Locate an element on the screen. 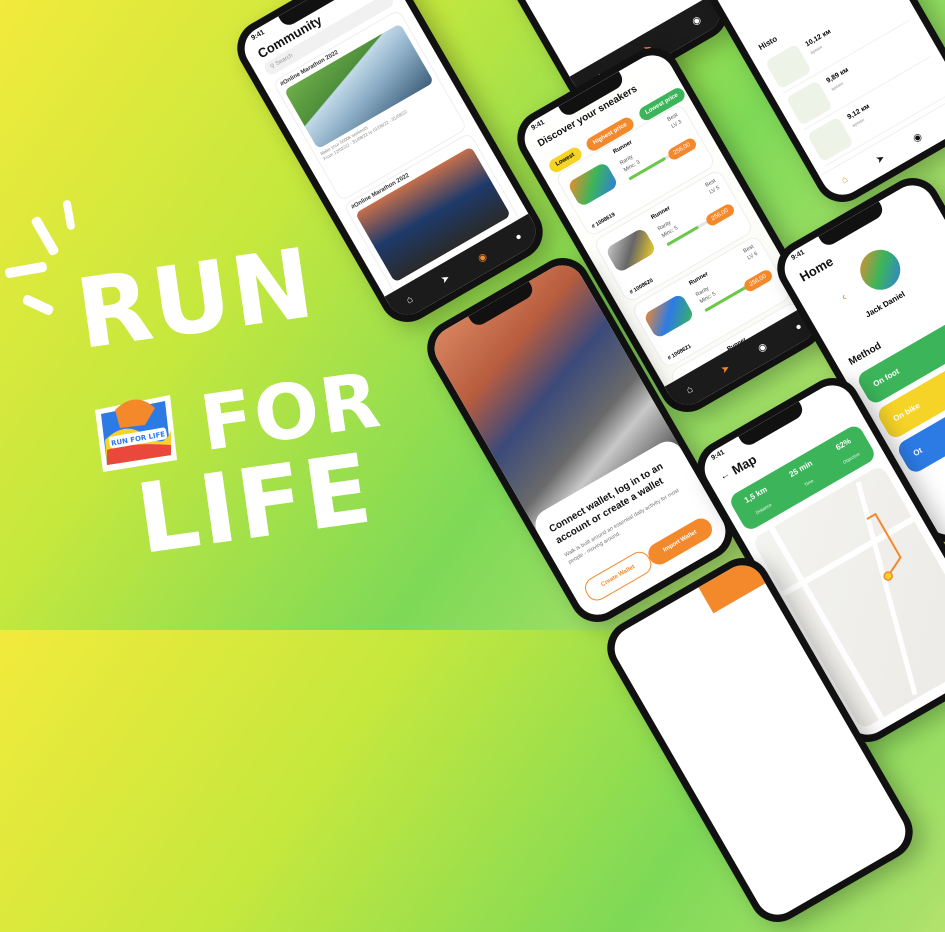 The height and width of the screenshot is (932, 945). sneaker-id: # 1008619 is located at coordinates (603, 221).